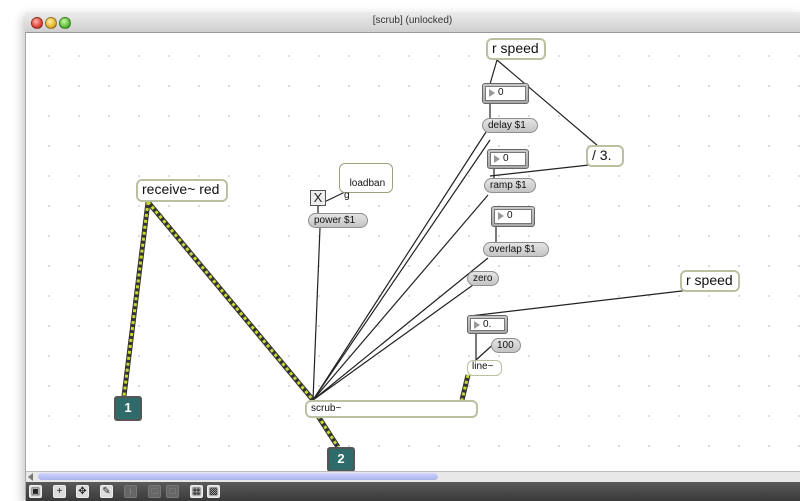  Describe the element at coordinates (106, 491) in the screenshot. I see `inspector-icon: ✎` at that location.